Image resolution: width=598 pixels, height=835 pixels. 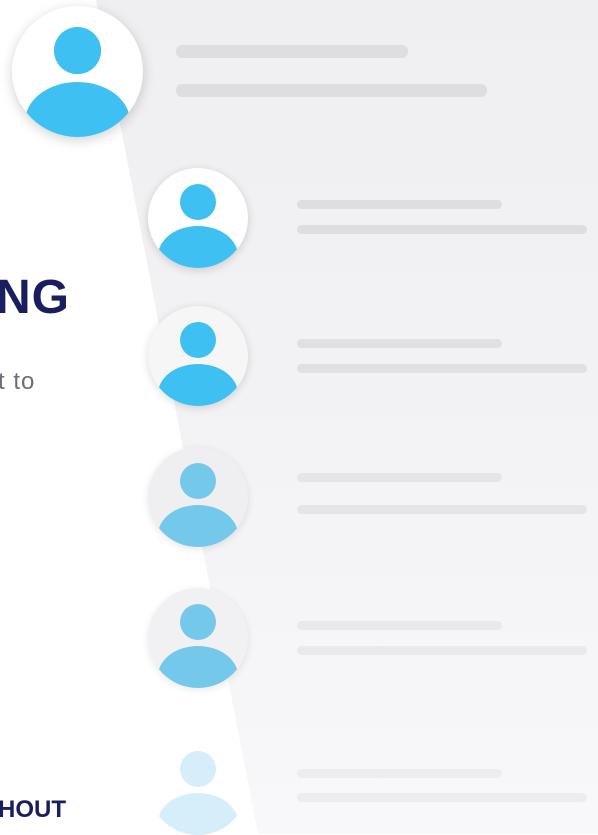 I want to click on footer-heading: HOUT, so click(x=33, y=809).